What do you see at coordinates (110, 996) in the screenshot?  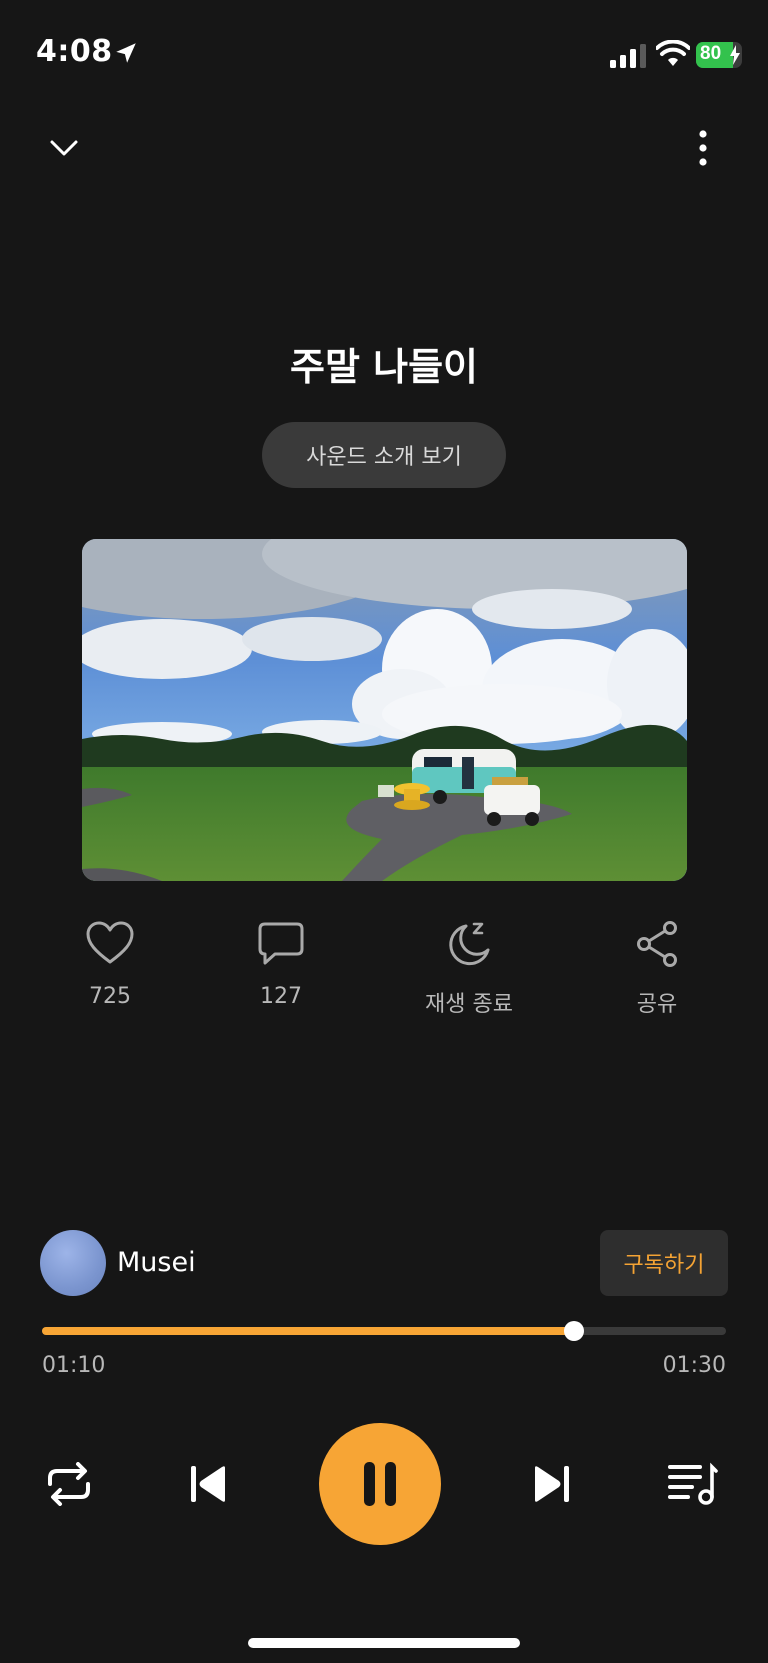 I see `like-count: 725` at bounding box center [110, 996].